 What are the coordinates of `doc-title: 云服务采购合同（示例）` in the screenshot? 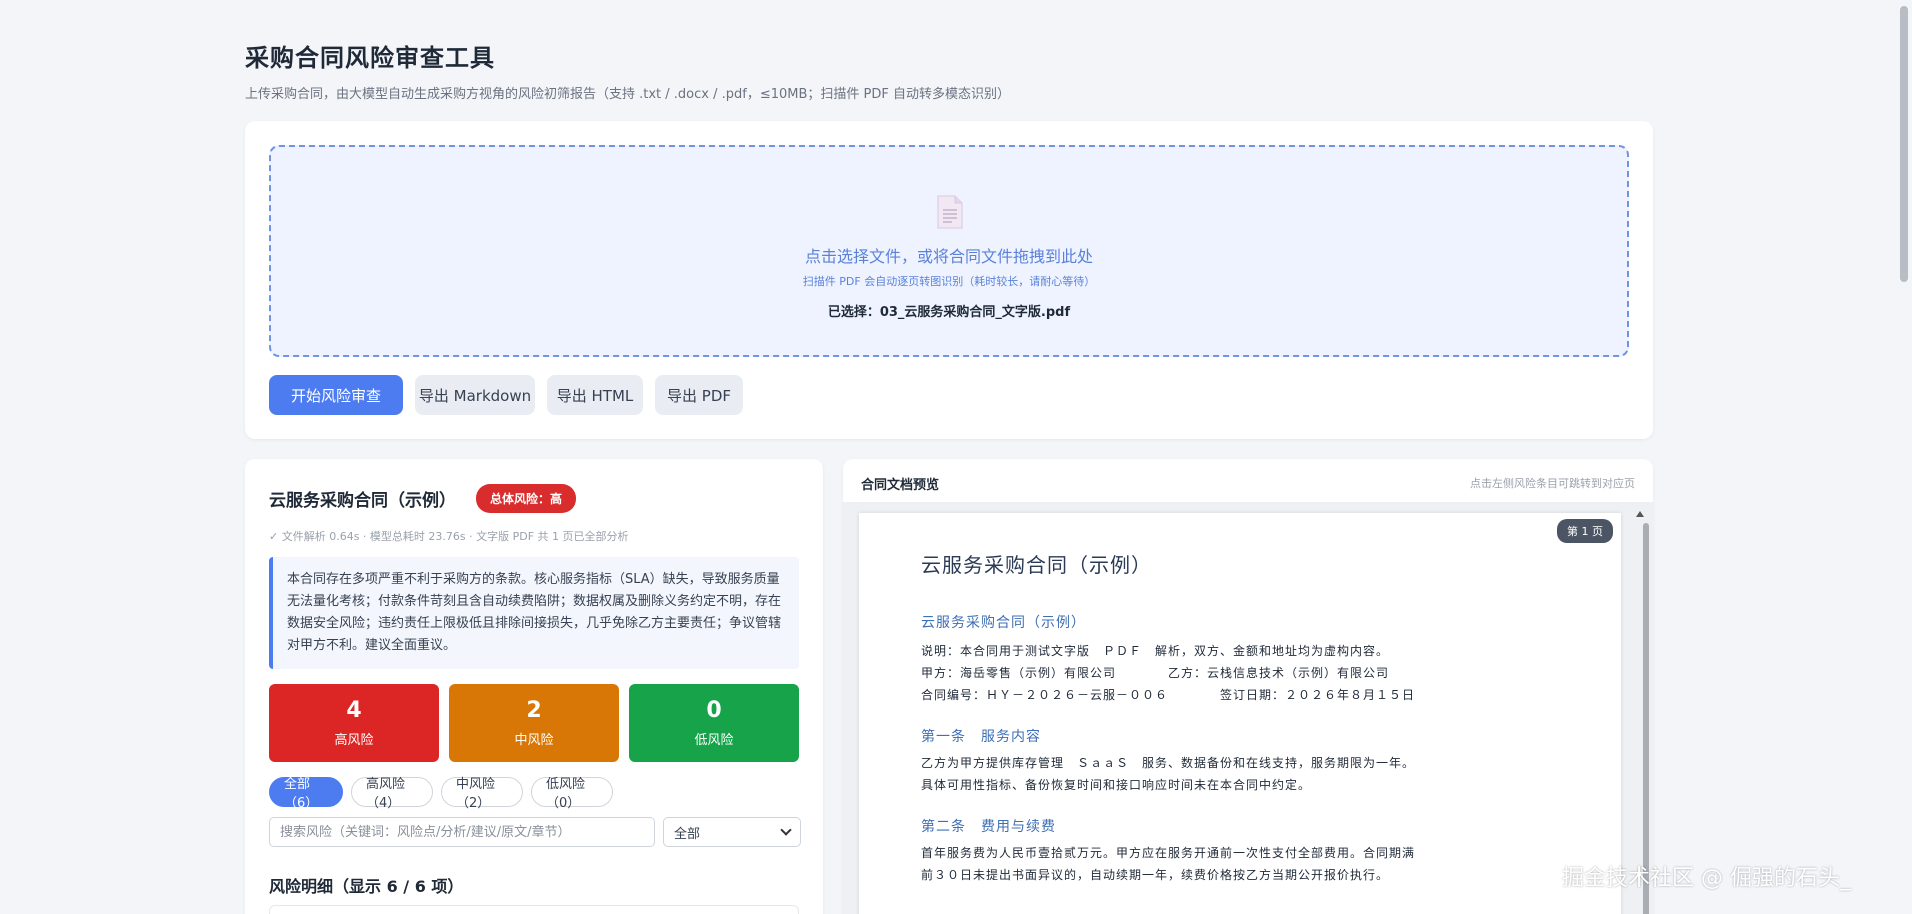 It's located at (1036, 565).